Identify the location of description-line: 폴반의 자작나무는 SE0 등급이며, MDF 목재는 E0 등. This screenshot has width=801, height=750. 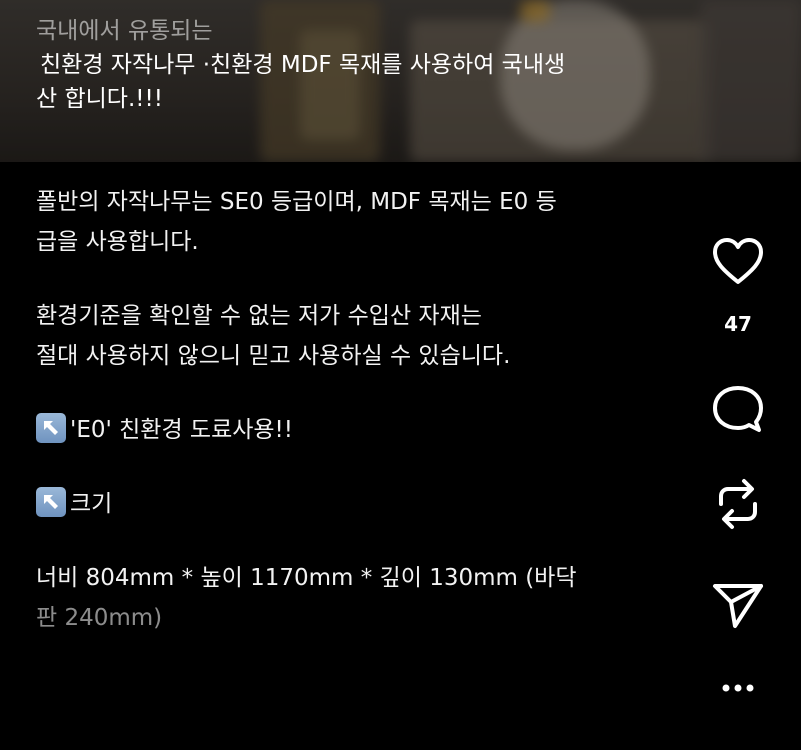
(296, 202).